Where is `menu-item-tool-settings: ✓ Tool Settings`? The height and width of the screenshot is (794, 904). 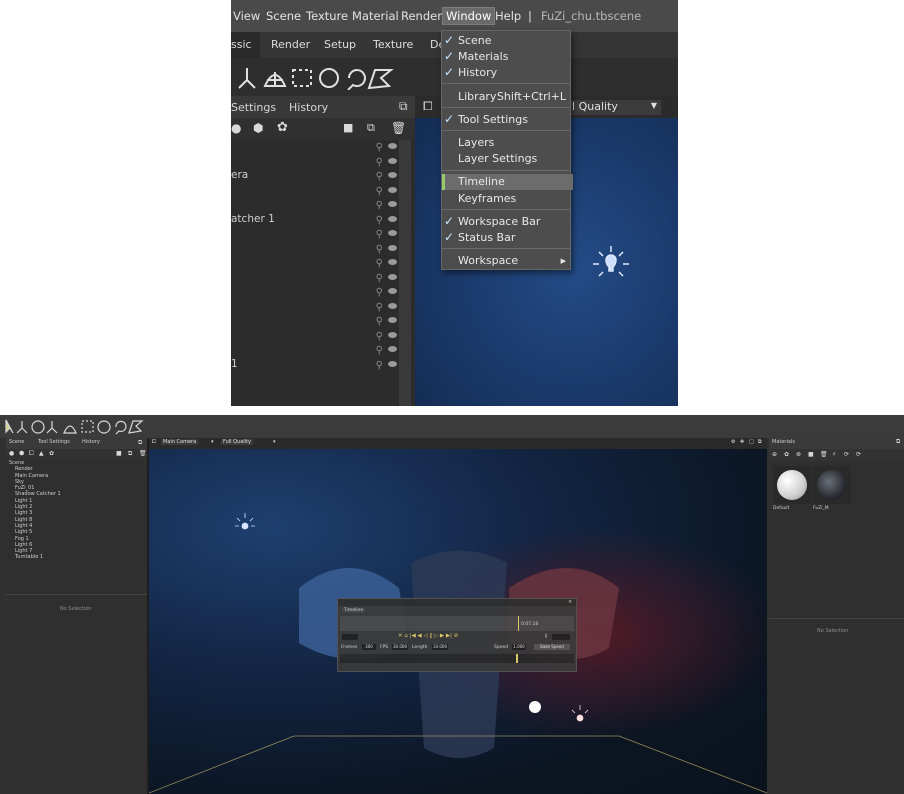
menu-item-tool-settings: ✓ Tool Settings is located at coordinates (506, 120).